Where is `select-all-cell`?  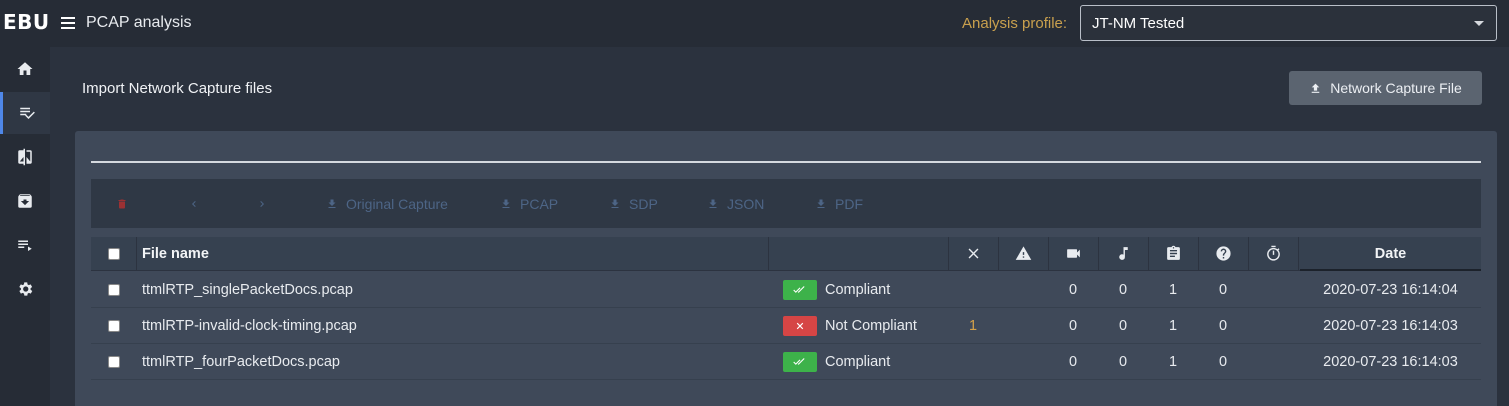
select-all-cell is located at coordinates (114, 253).